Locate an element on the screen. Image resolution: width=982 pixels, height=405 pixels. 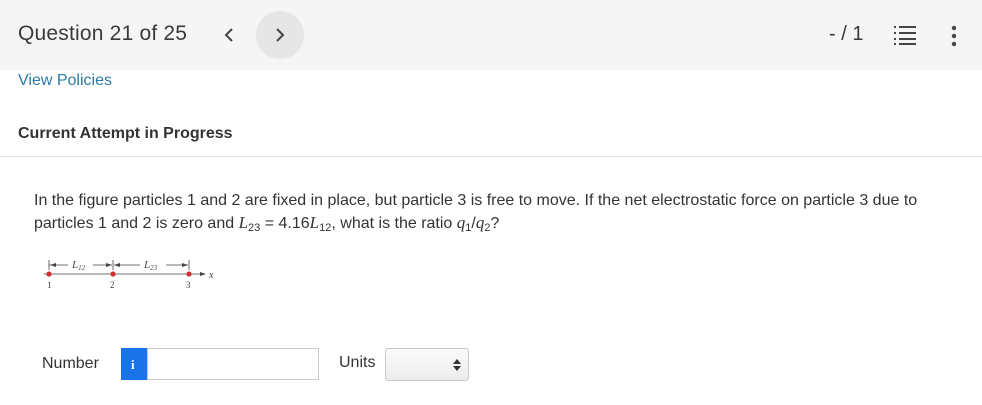
chevron-left-icon is located at coordinates (228, 35).